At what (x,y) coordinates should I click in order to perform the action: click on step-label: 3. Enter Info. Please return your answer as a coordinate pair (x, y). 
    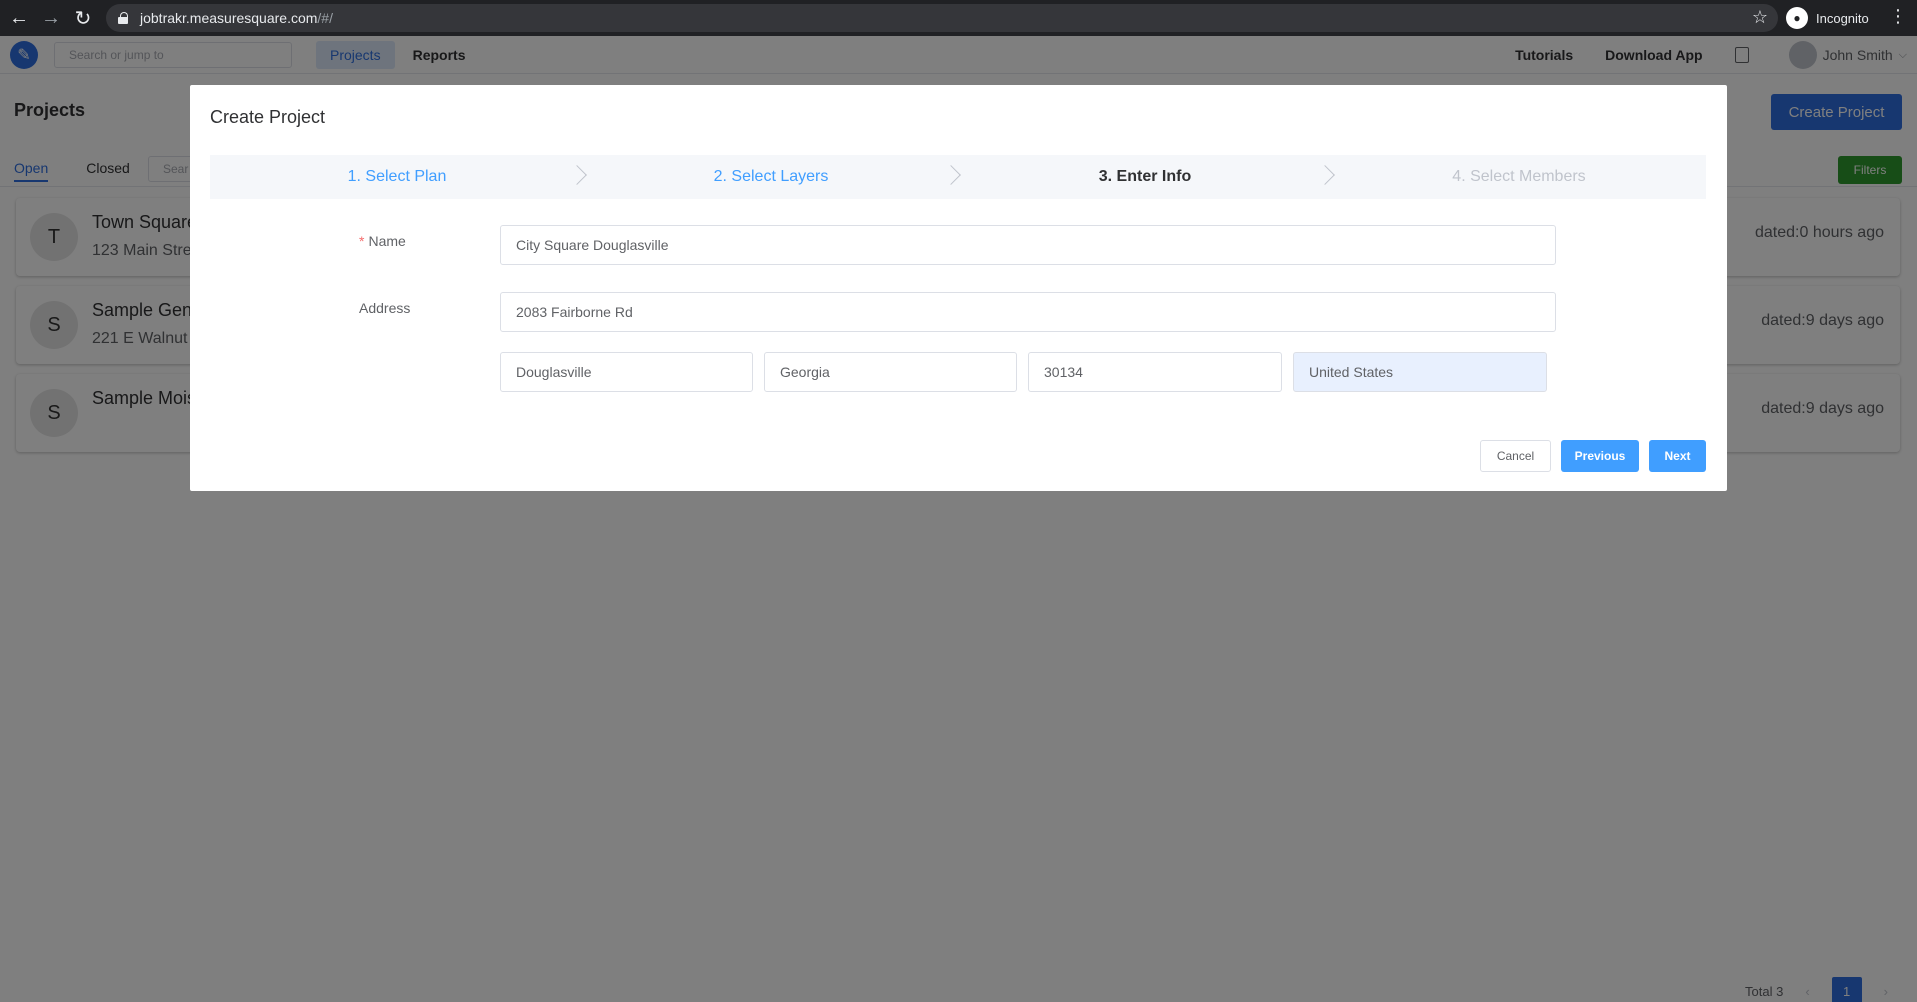
    Looking at the image, I should click on (1145, 176).